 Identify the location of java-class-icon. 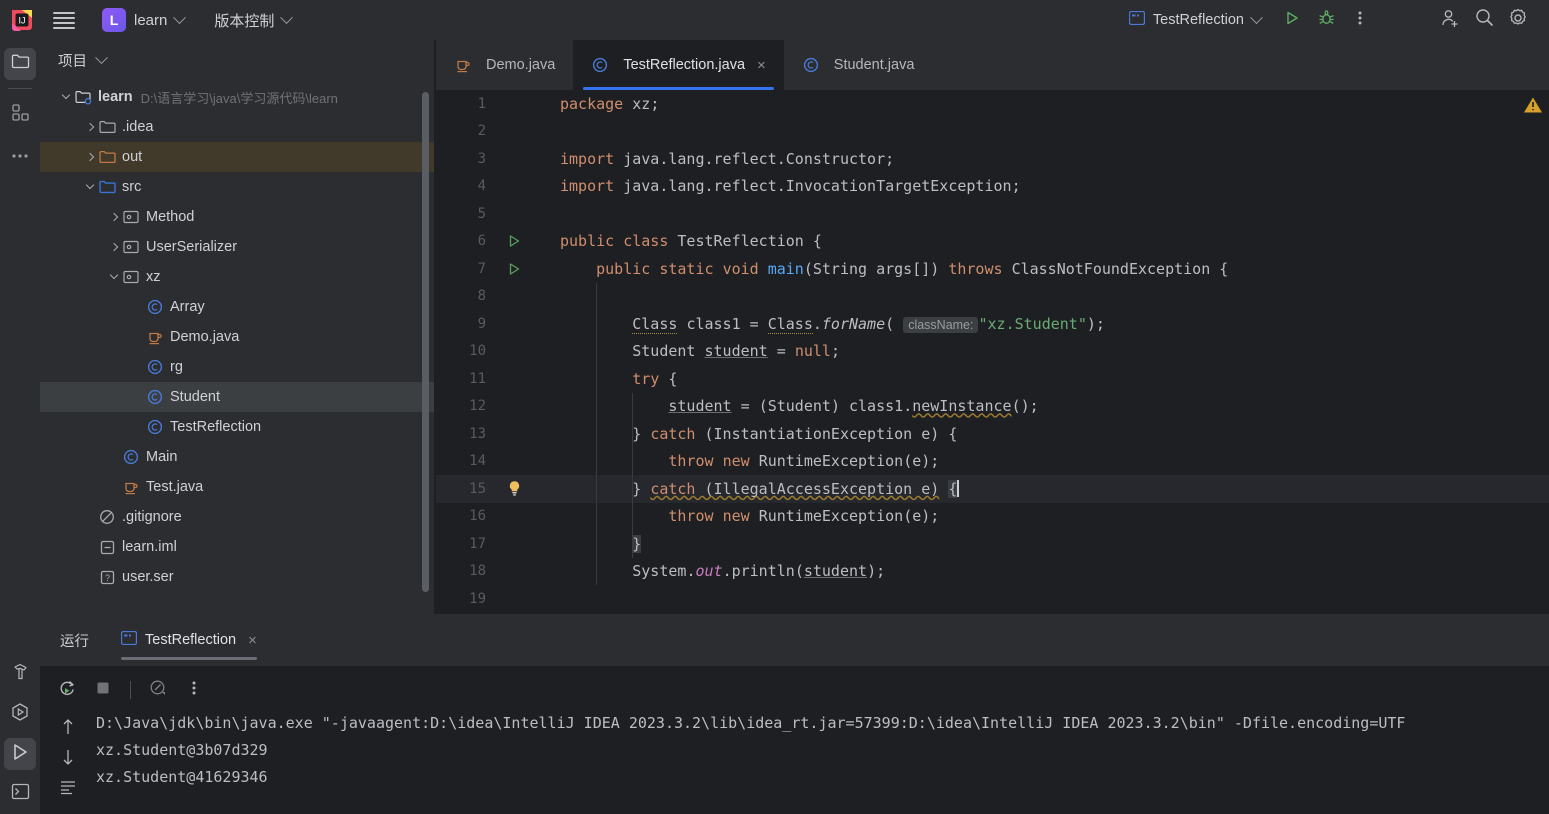
(155, 307).